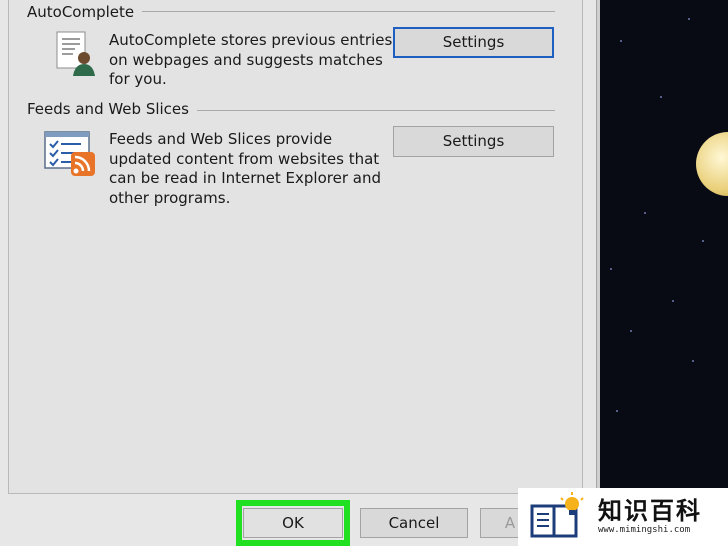 The height and width of the screenshot is (546, 728). What do you see at coordinates (414, 523) in the screenshot?
I see `cancel-button: Cancel` at bounding box center [414, 523].